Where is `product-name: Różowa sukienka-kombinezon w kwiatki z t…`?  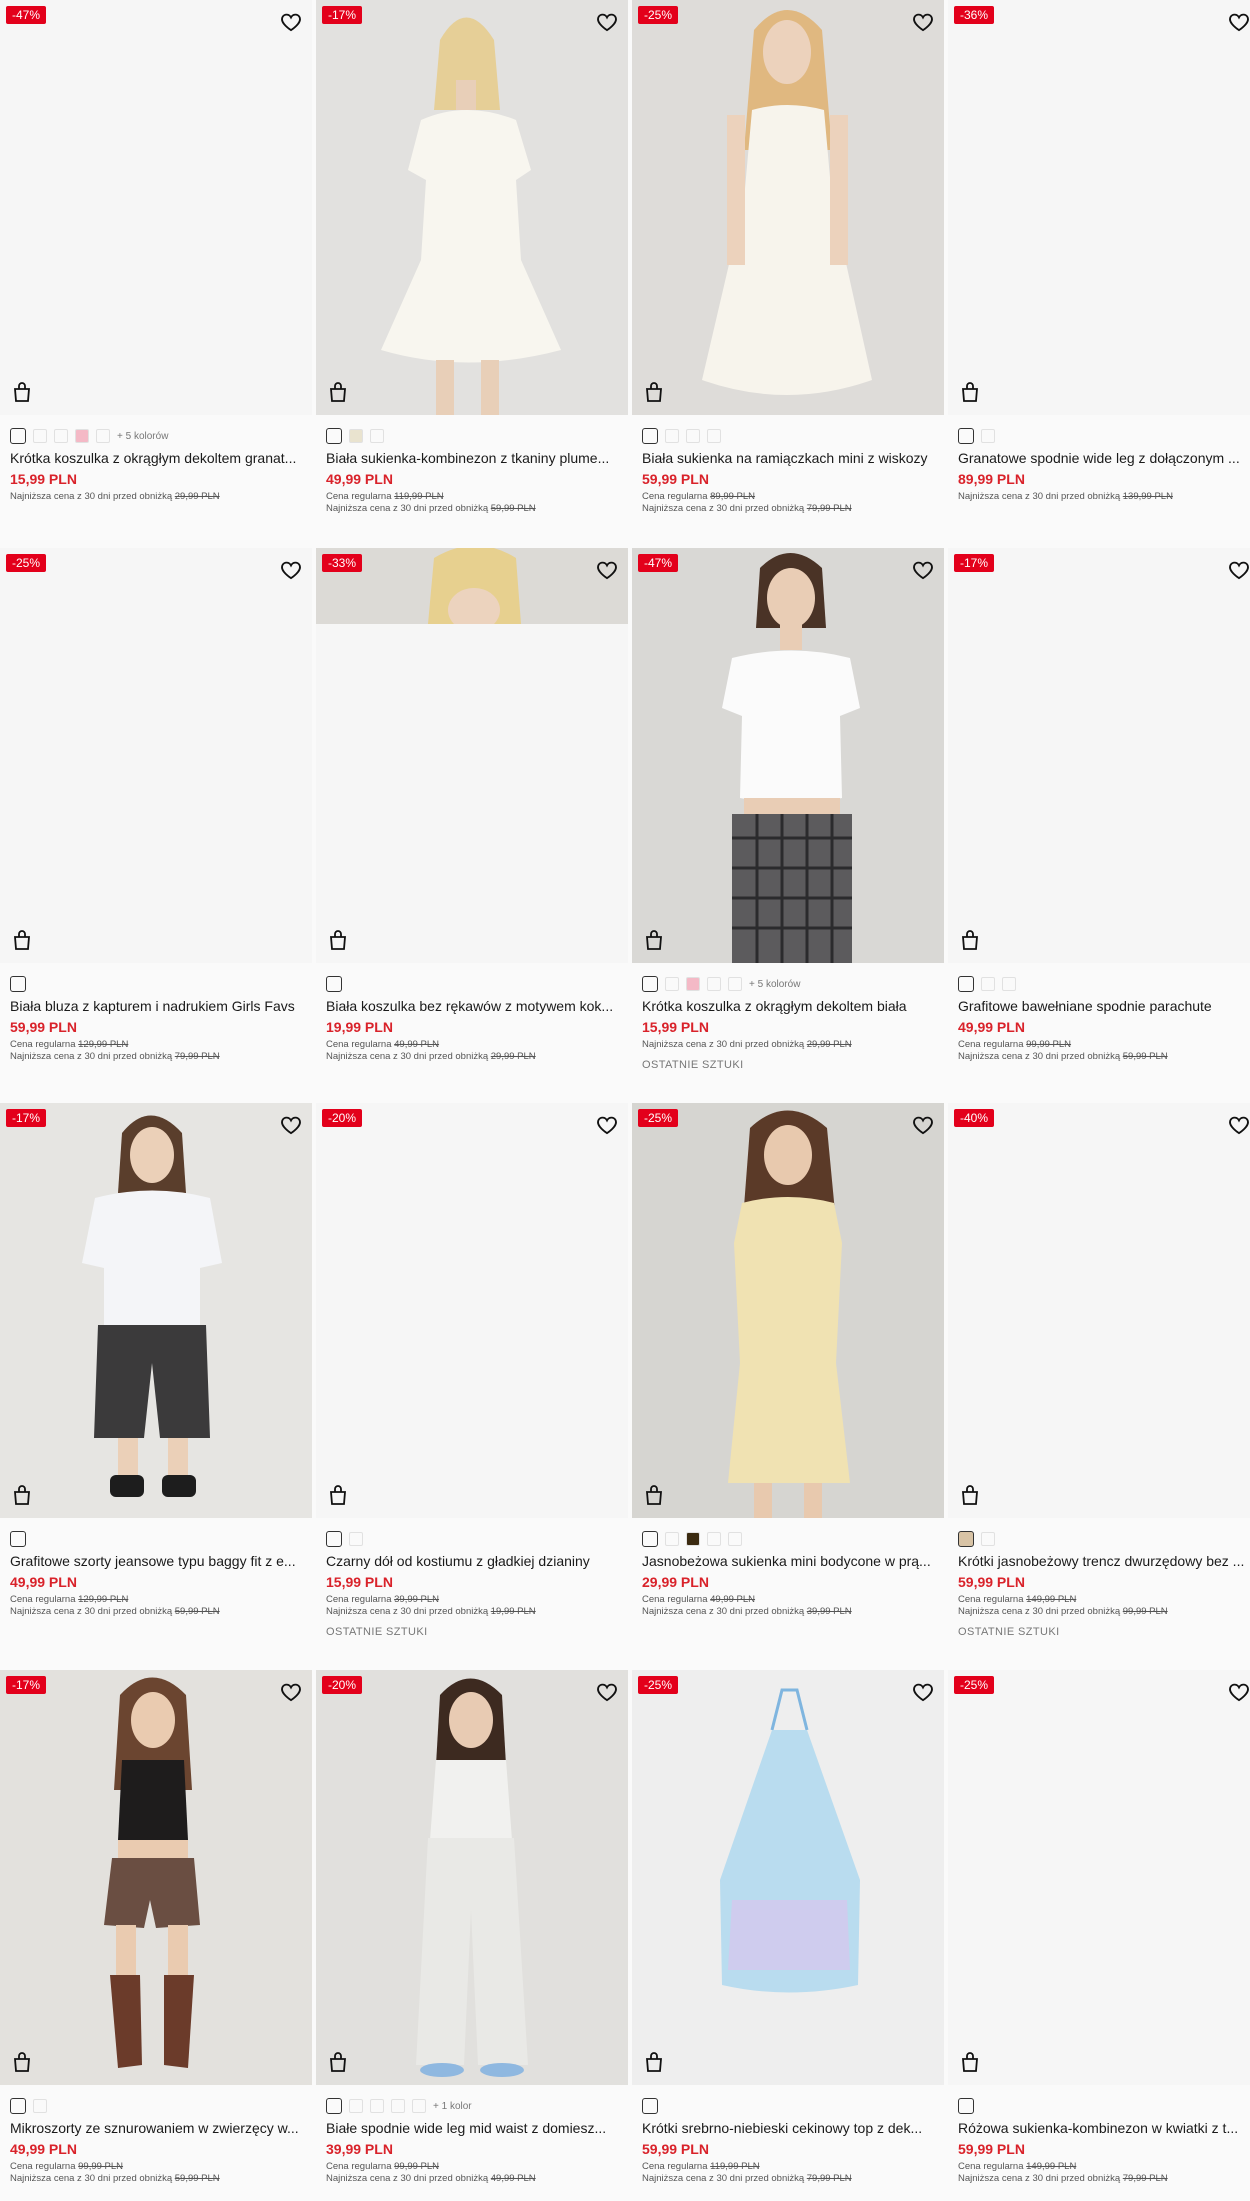 product-name: Różowa sukienka-kombinezon w kwiatki z t… is located at coordinates (1104, 2128).